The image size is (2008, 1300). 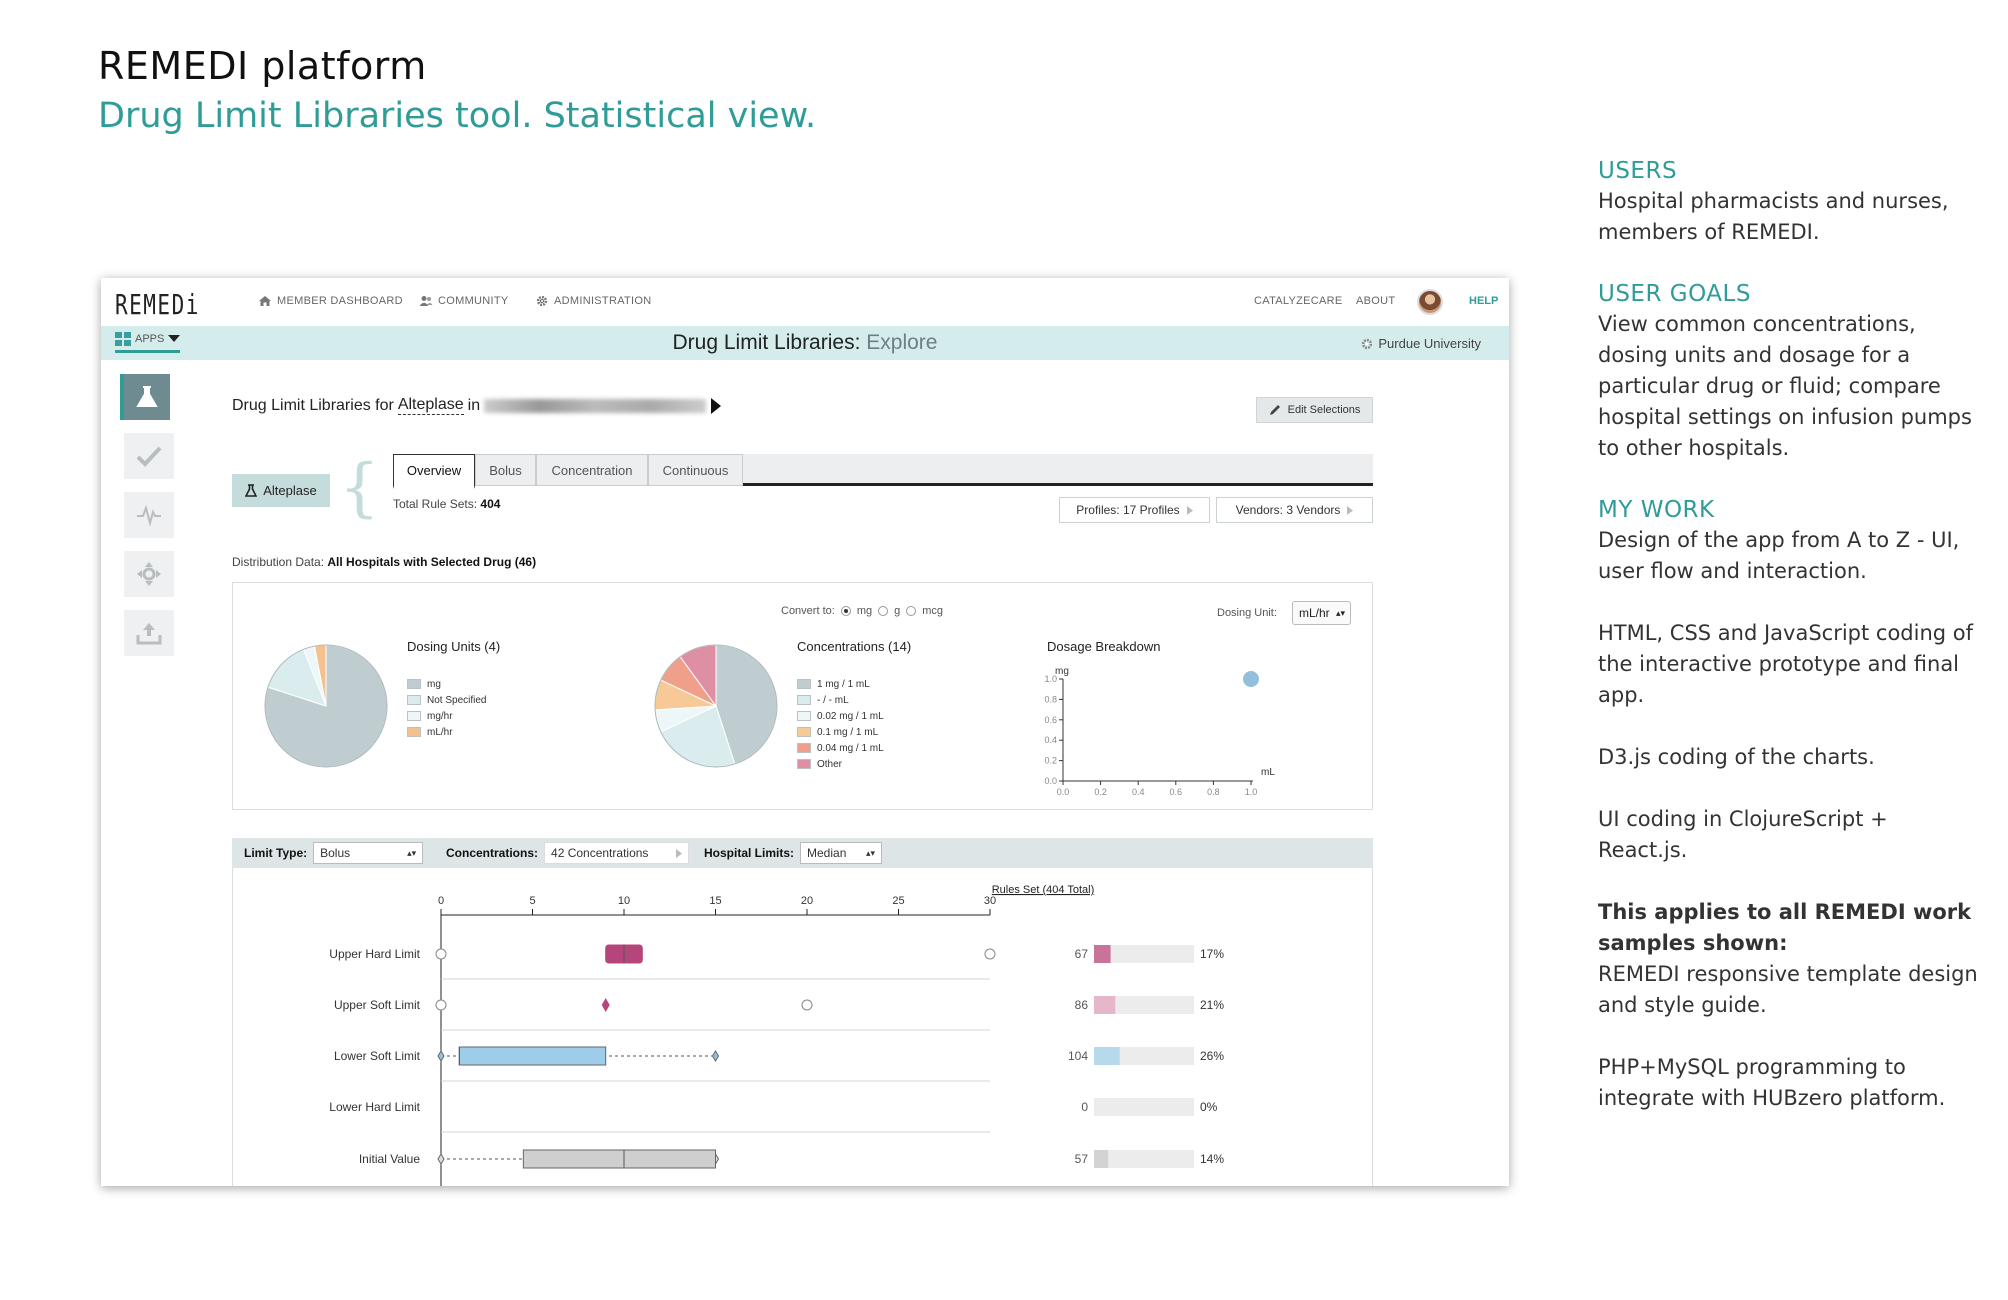 I want to click on brace-decoration: {, so click(x=359, y=488).